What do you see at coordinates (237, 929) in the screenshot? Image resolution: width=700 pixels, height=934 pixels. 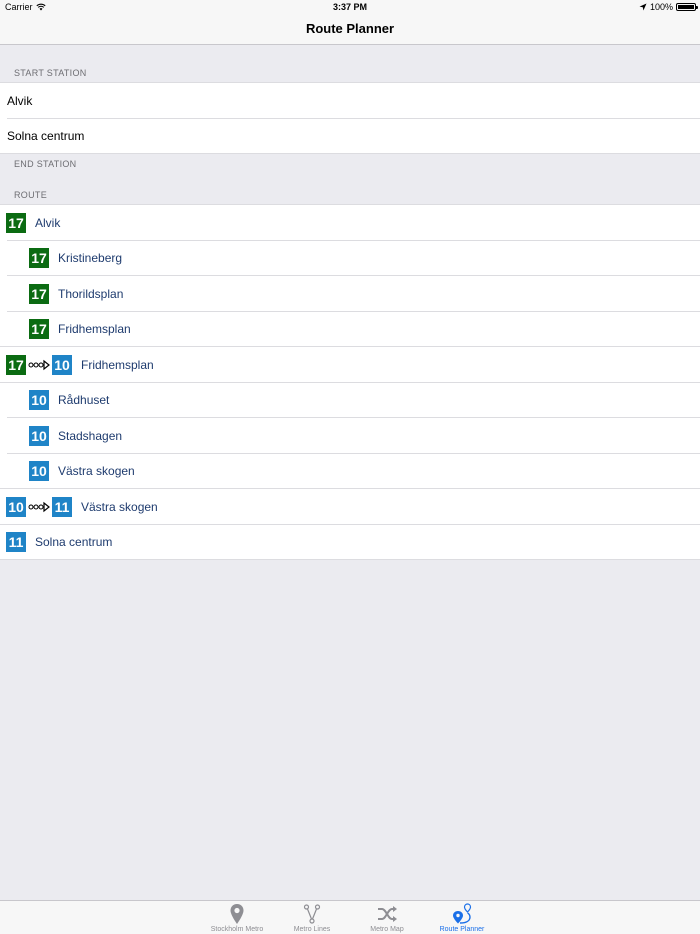 I see `tab-label: Stockholm Metro` at bounding box center [237, 929].